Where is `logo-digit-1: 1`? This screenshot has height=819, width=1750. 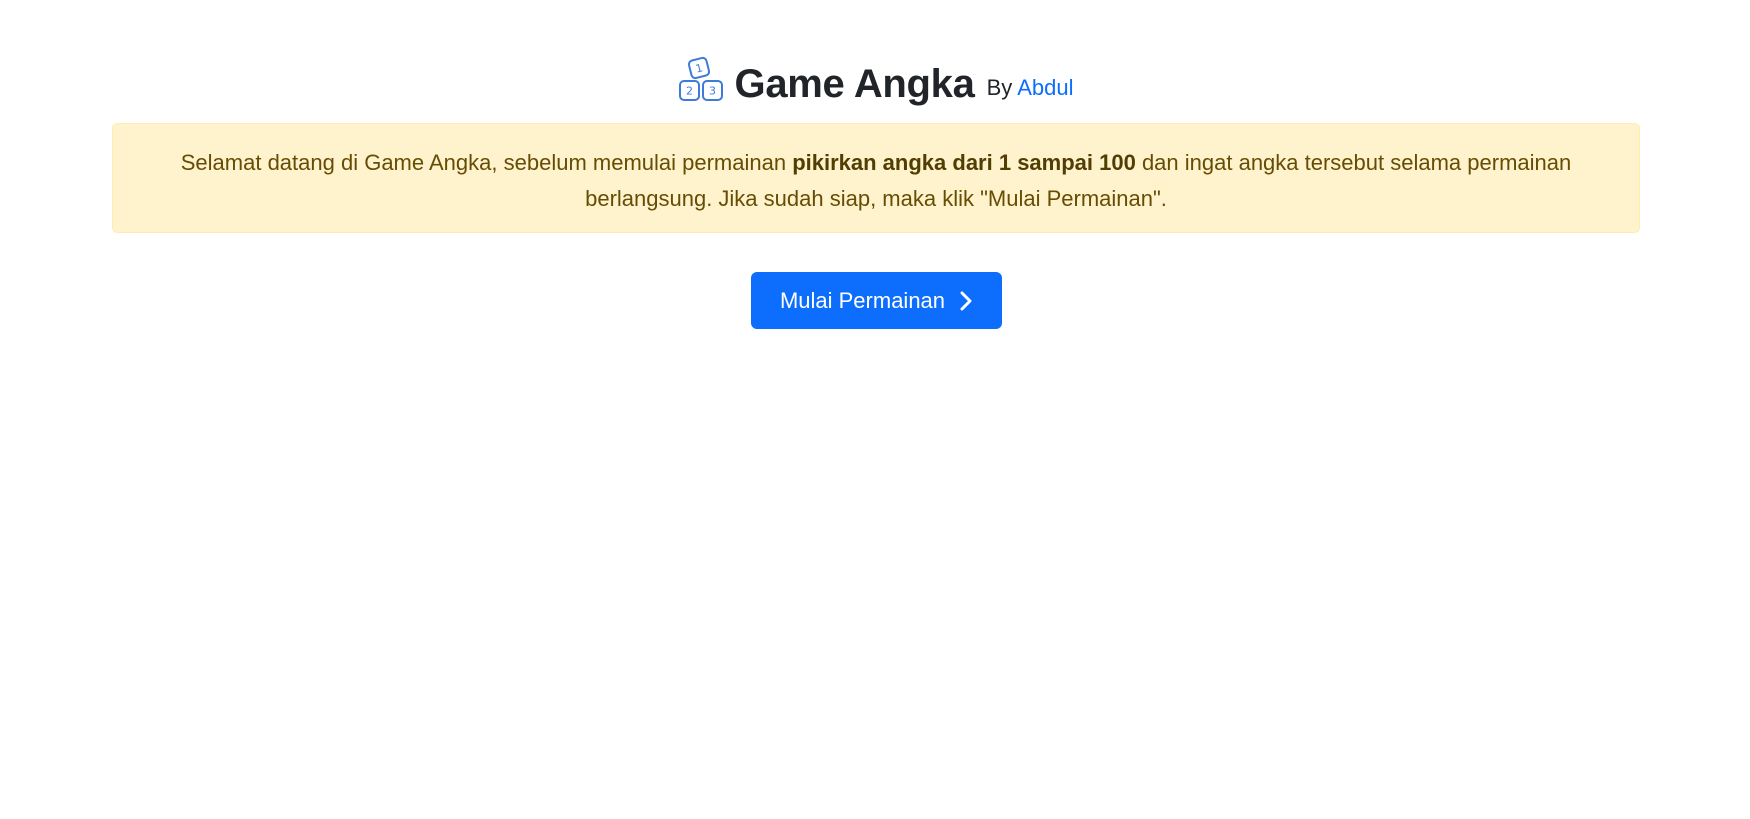 logo-digit-1: 1 is located at coordinates (699, 68).